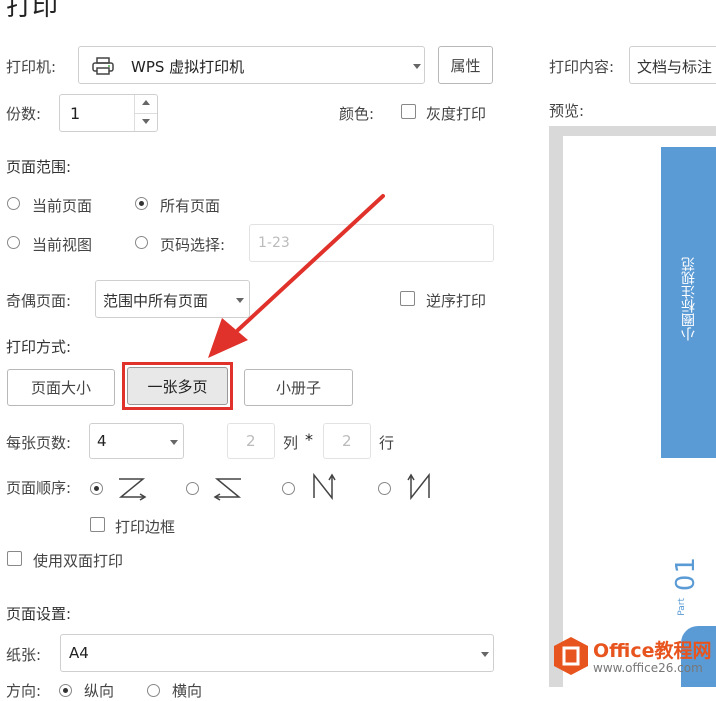 The image size is (716, 701). I want to click on radio-portrait, so click(65, 690).